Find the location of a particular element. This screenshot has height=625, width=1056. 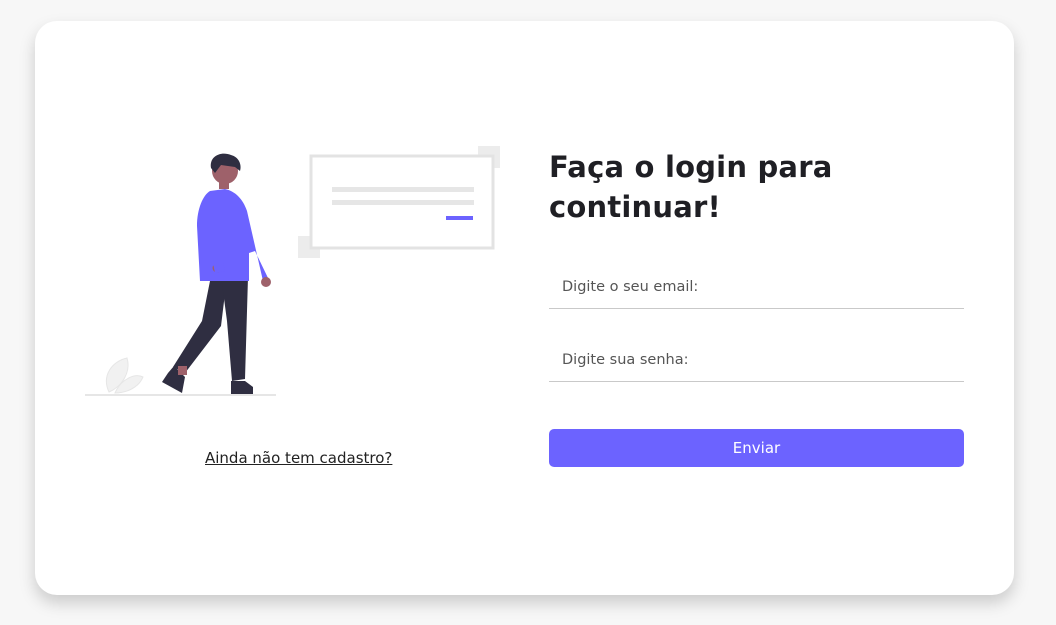

submit-button: Enviar is located at coordinates (756, 448).